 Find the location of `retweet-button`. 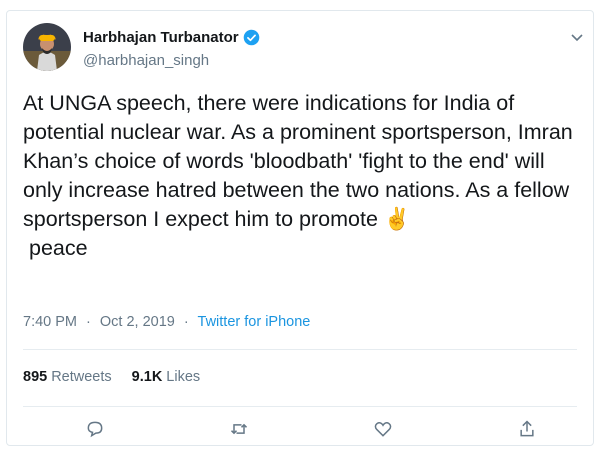

retweet-button is located at coordinates (241, 431).